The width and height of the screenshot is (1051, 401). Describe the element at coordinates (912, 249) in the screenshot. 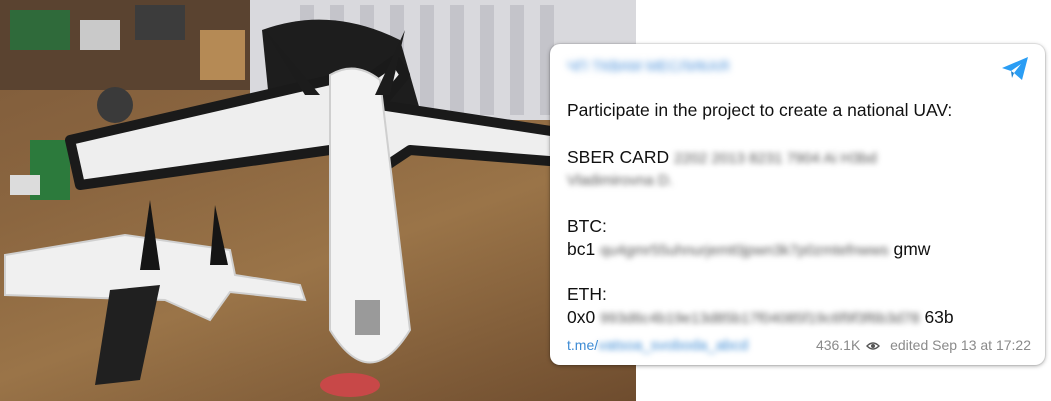

I see `btc-suffix: gmw` at that location.